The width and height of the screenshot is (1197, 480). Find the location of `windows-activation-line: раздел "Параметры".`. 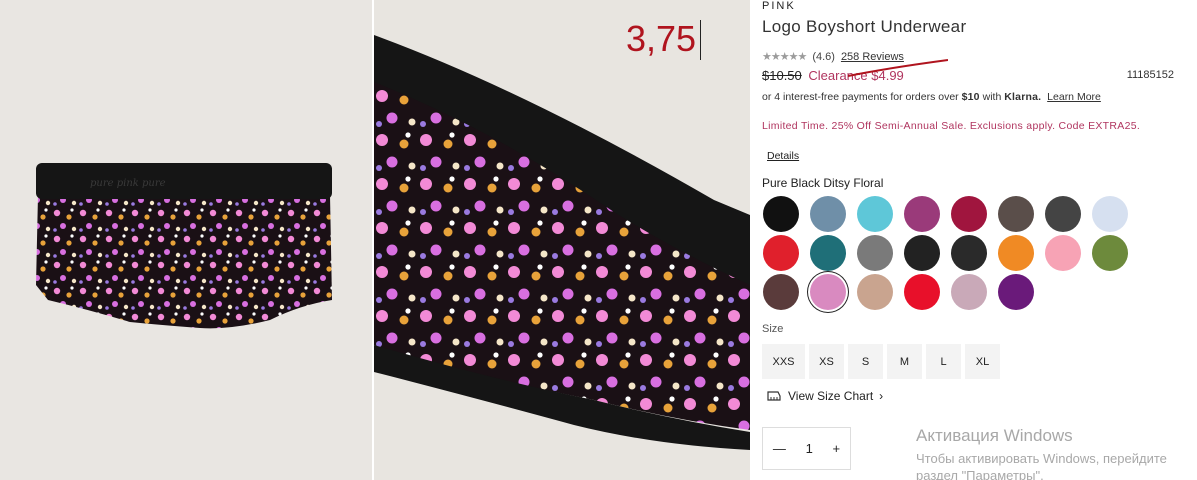

windows-activation-line: раздел "Параметры". is located at coordinates (980, 474).